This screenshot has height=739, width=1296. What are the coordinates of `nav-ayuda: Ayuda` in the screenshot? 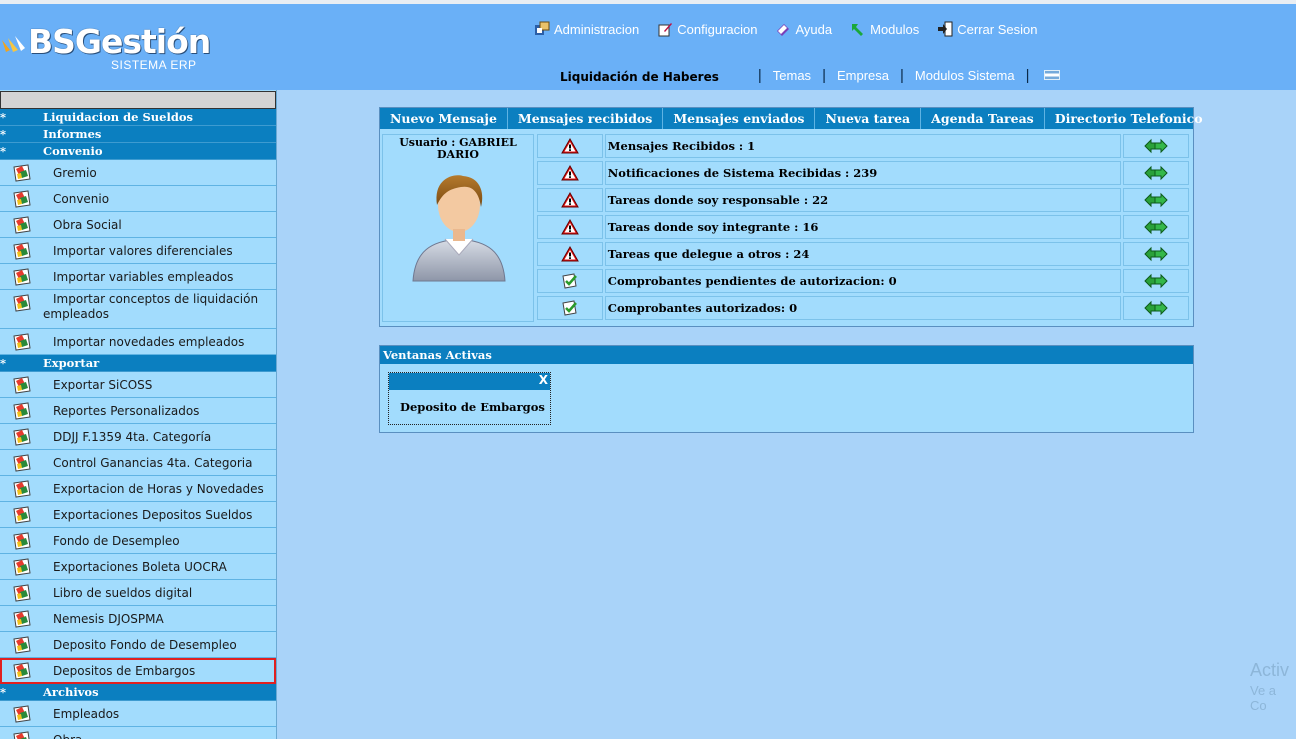 It's located at (803, 29).